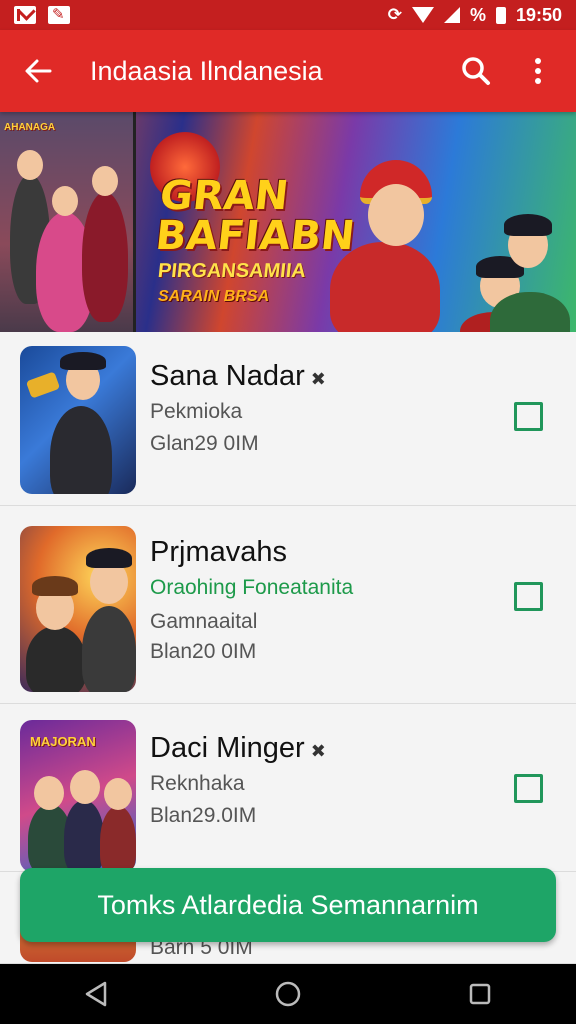 The image size is (576, 1024). Describe the element at coordinates (538, 14) in the screenshot. I see `status-time: 19:50` at that location.